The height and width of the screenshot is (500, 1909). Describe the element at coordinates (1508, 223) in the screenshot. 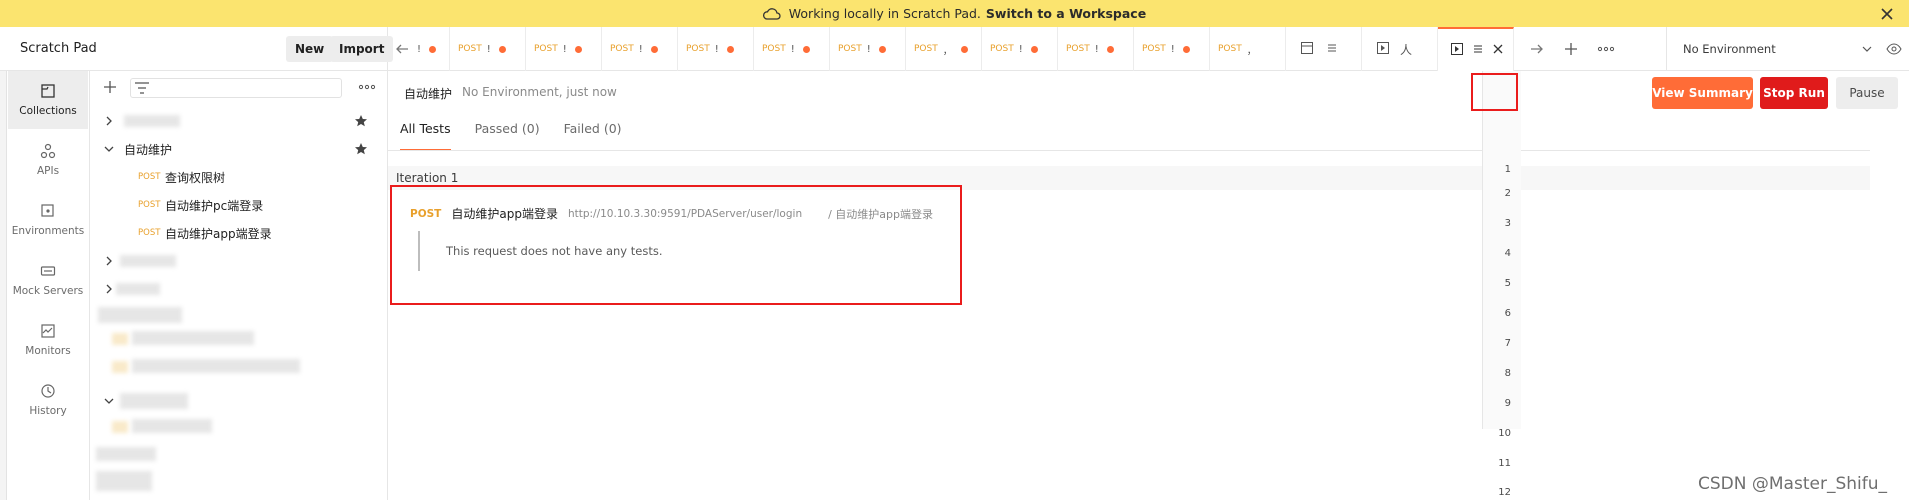

I see `iteration-number: 3` at that location.